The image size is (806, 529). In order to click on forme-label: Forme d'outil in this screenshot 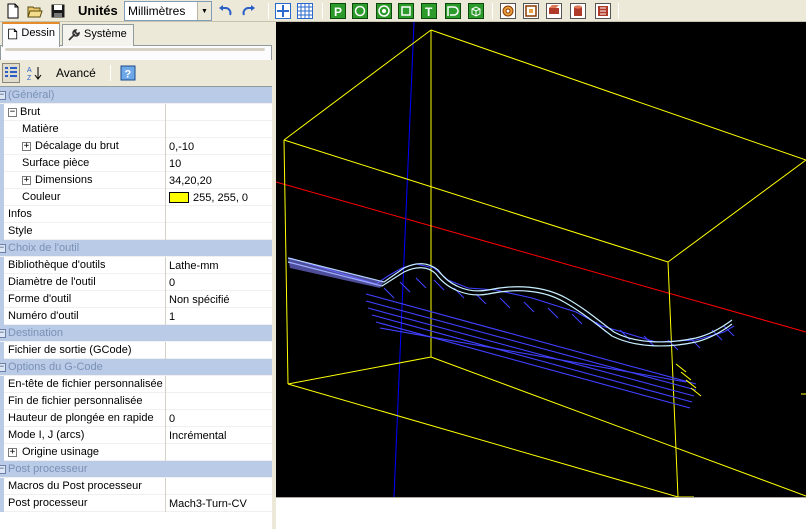, I will do `click(40, 299)`.